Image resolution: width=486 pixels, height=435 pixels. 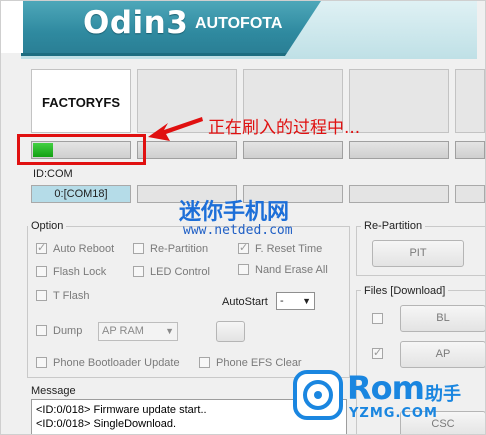 What do you see at coordinates (291, 270) in the screenshot?
I see `nand-erase-all-label: Nand Erase All` at bounding box center [291, 270].